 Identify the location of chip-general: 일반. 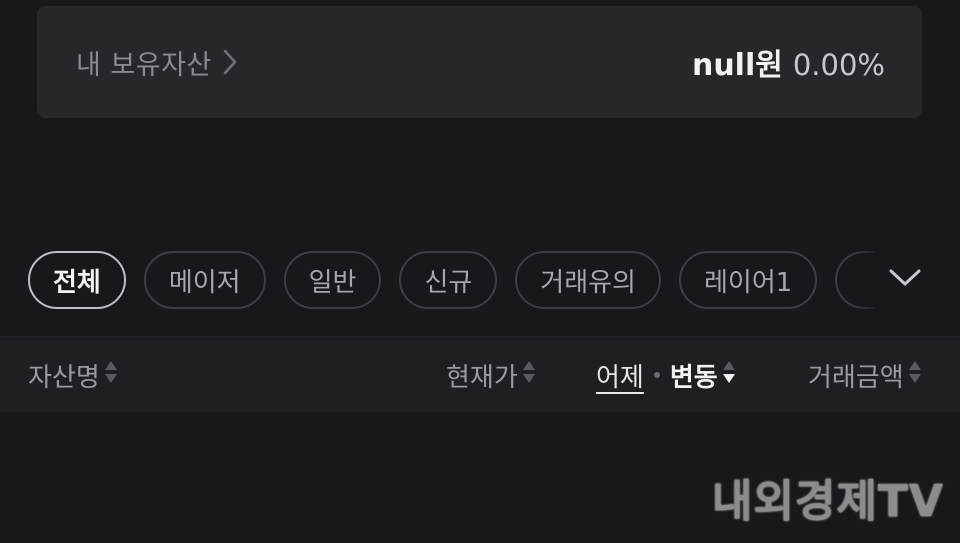
(332, 280).